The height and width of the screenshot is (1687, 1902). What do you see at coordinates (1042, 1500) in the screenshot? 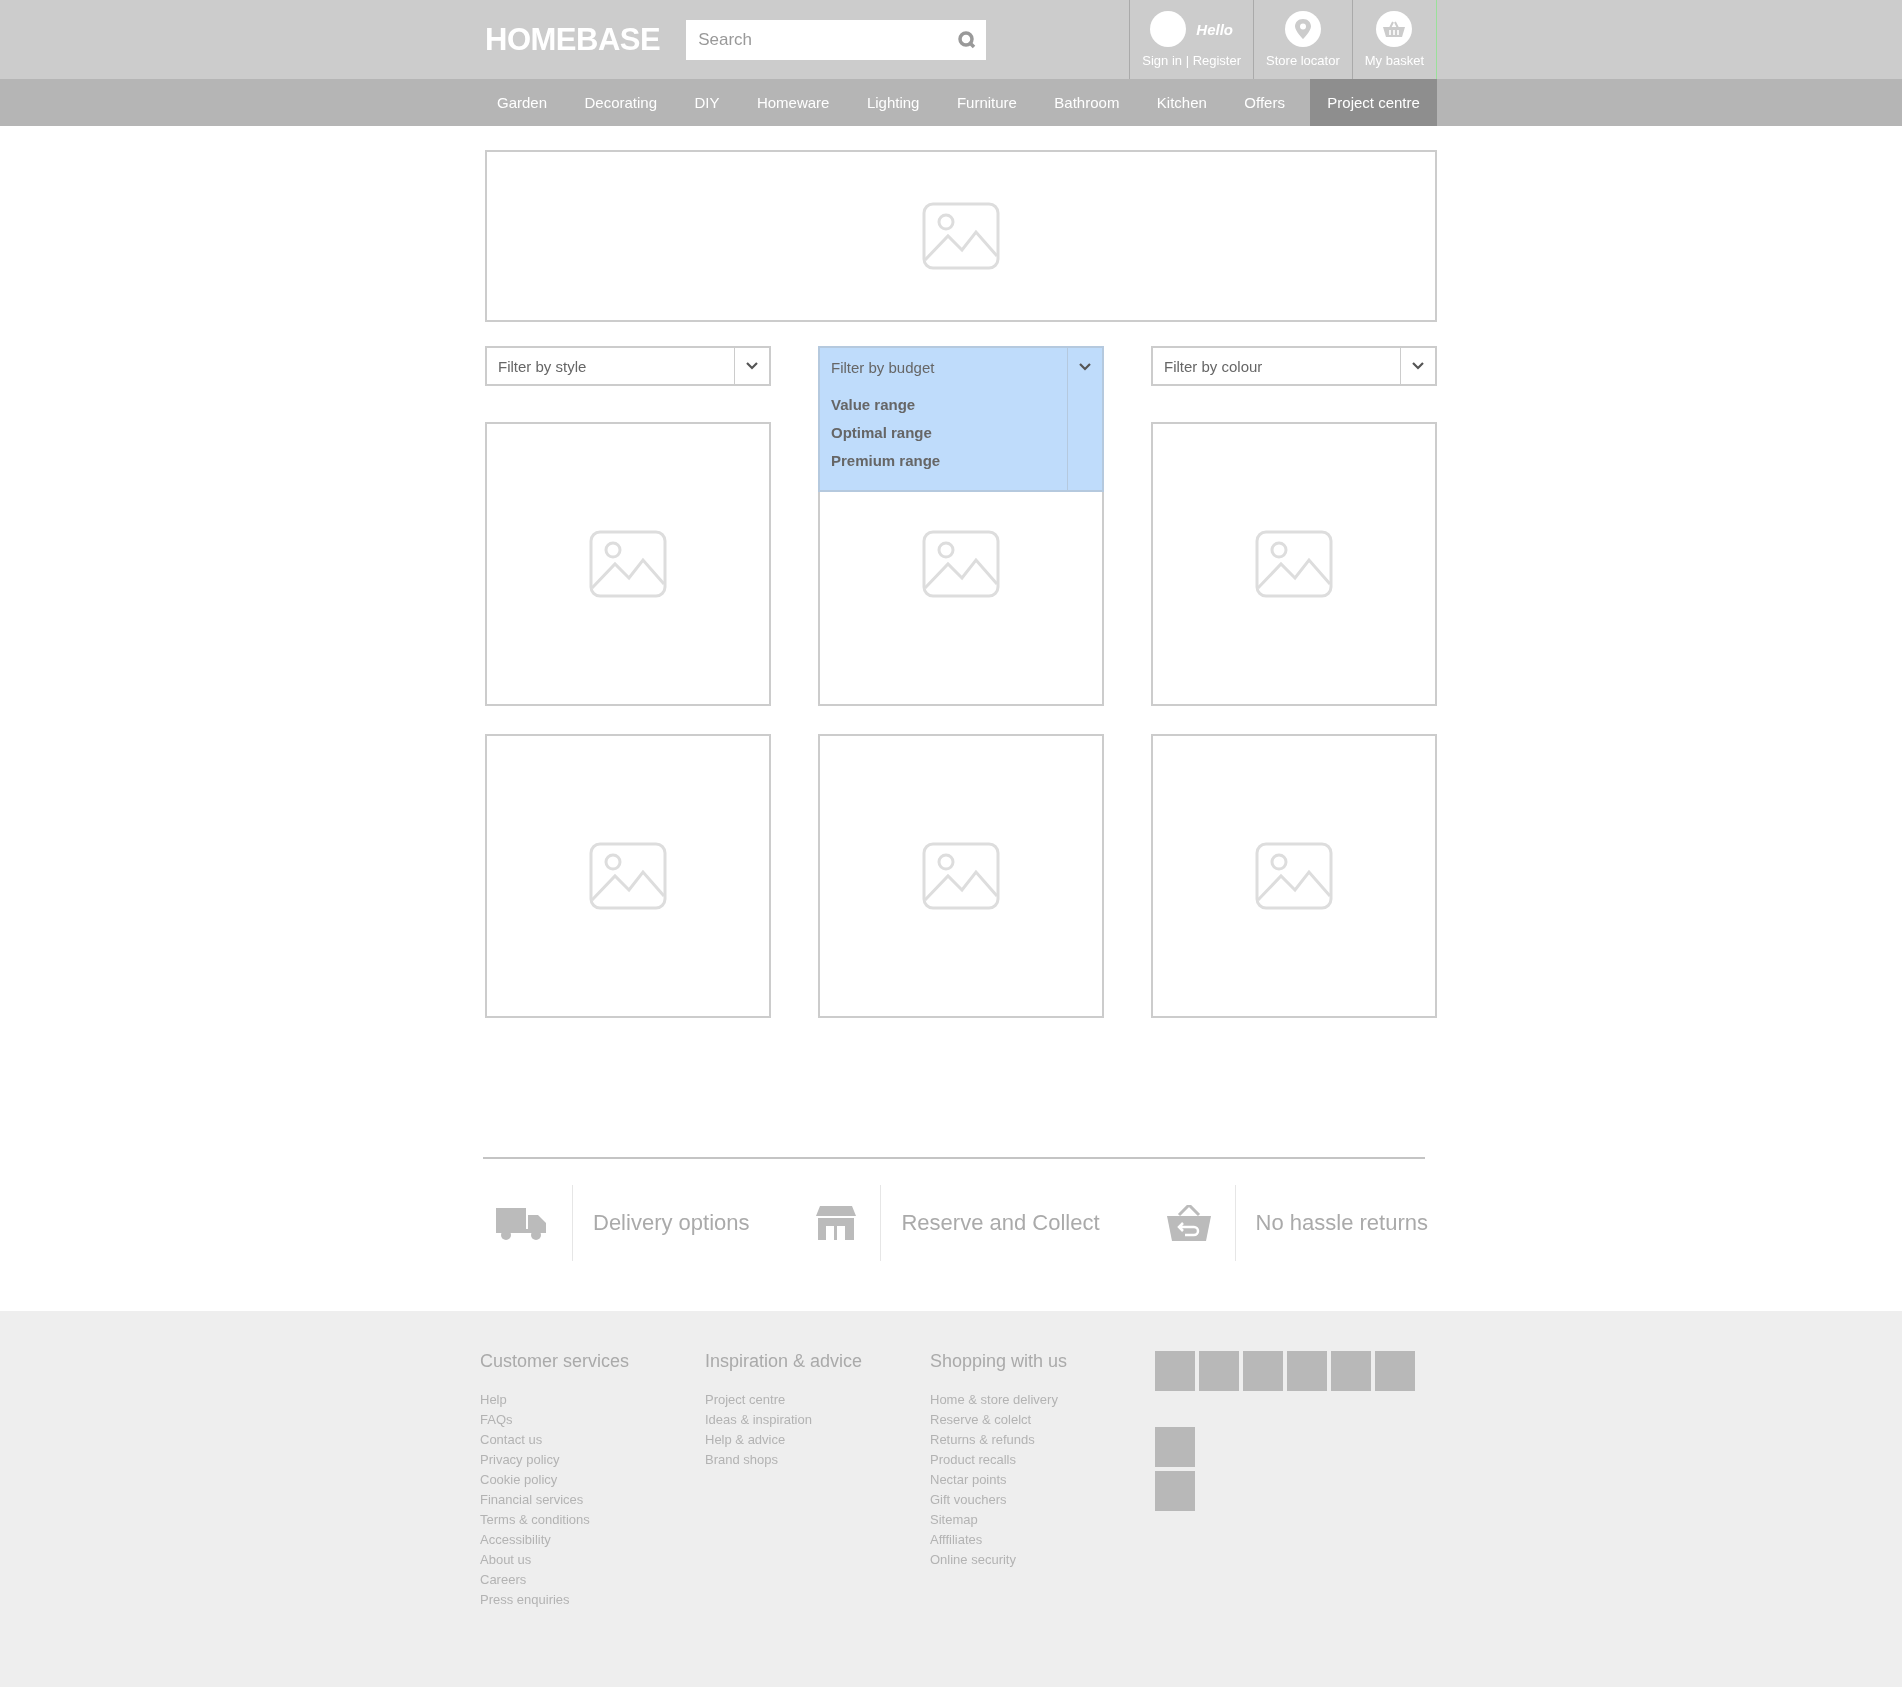
I see `footer-link: Gift vouchers` at bounding box center [1042, 1500].